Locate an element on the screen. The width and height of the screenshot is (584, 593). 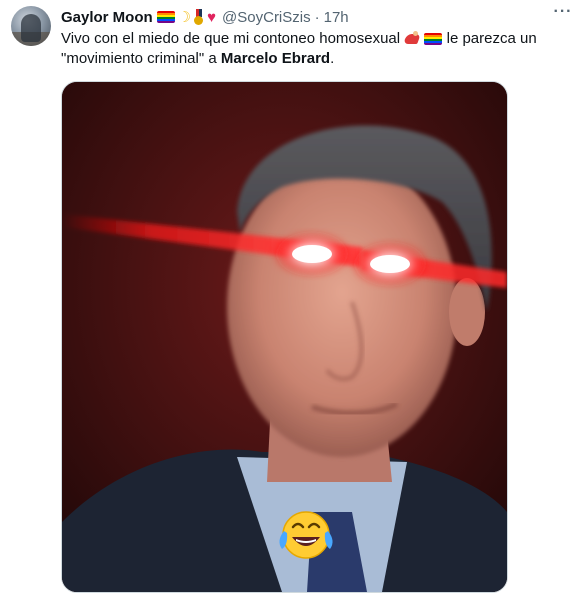
tweet-text-bold: Marcelo Ebrard is located at coordinates (275, 58).